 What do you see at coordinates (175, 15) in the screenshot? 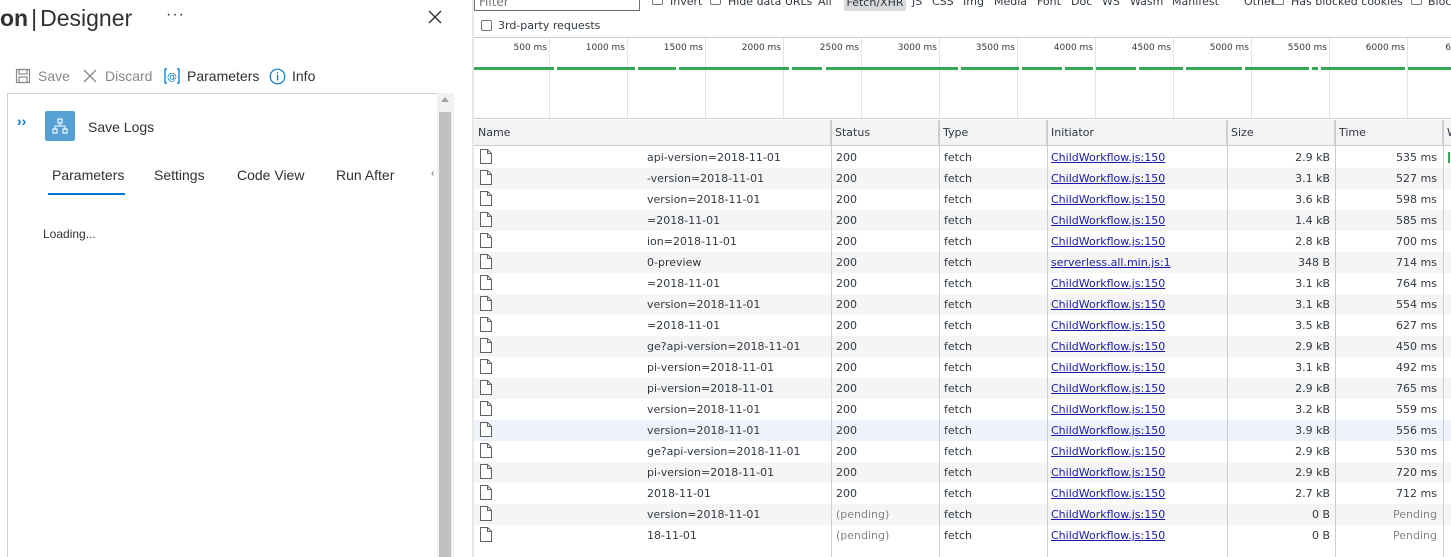
I see `more-options-icon: ···` at bounding box center [175, 15].